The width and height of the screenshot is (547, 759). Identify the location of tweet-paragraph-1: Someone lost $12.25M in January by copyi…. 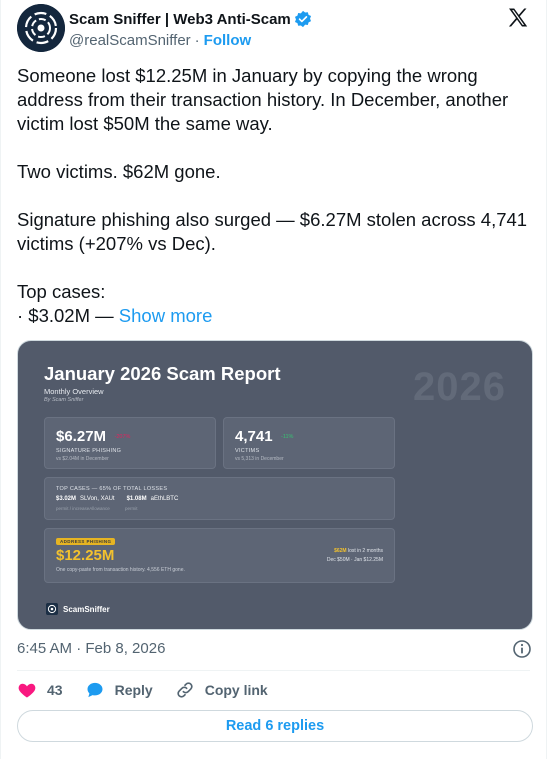
(263, 99).